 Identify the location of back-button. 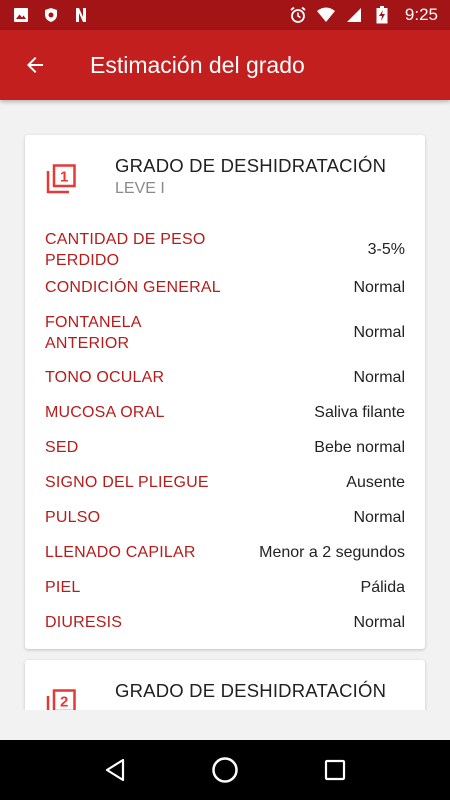
(35, 65).